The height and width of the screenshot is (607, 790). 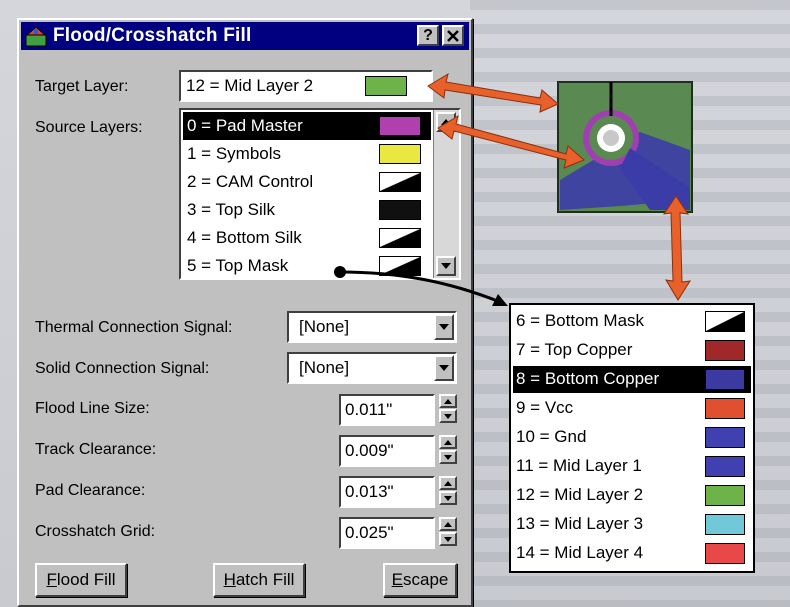 I want to click on dropdown-layer-item: 10 = Gnd, so click(x=632, y=437).